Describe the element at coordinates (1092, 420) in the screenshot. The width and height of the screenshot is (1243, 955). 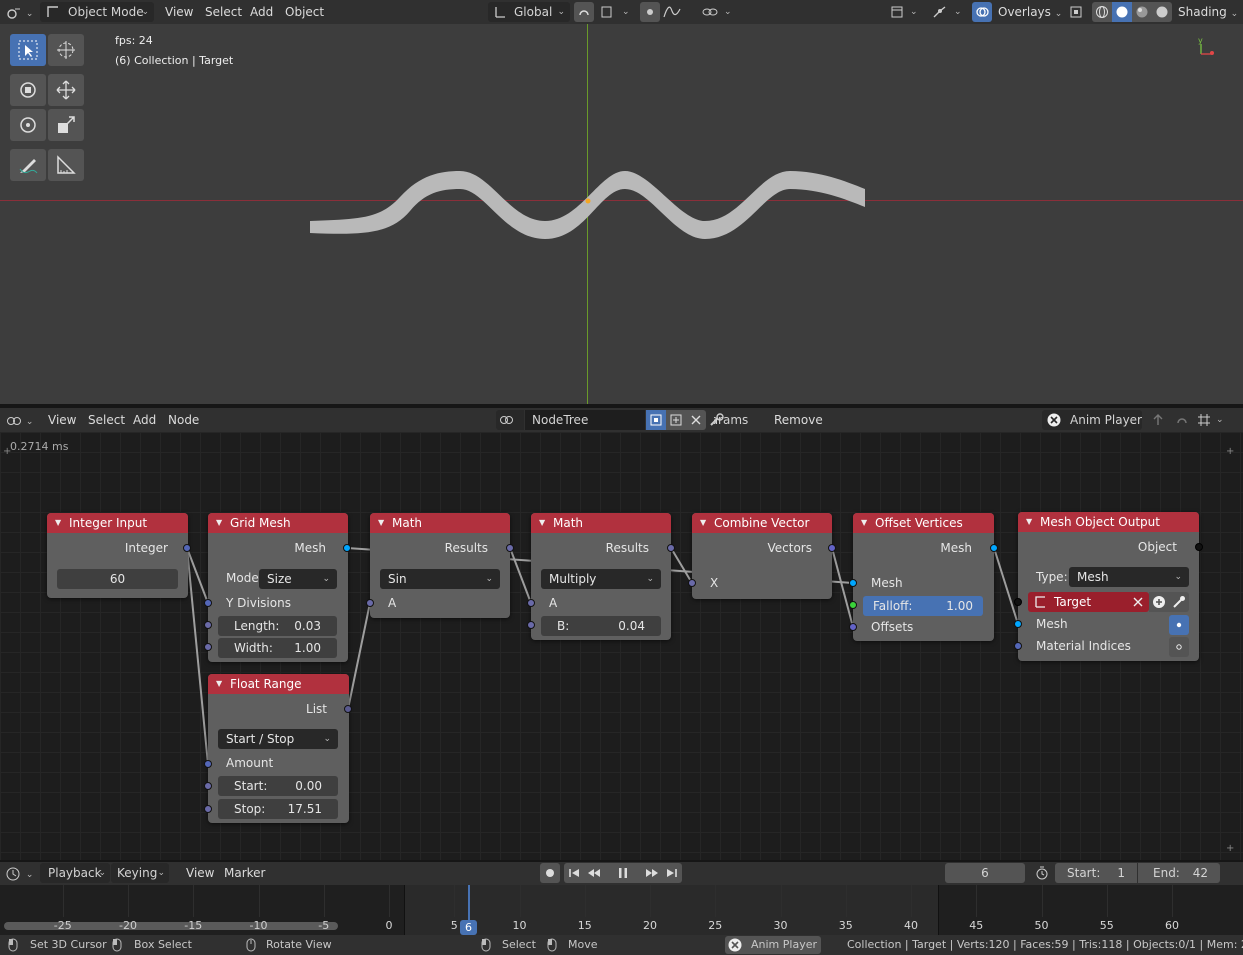
I see `anim-player-toggle: Anim Player` at that location.